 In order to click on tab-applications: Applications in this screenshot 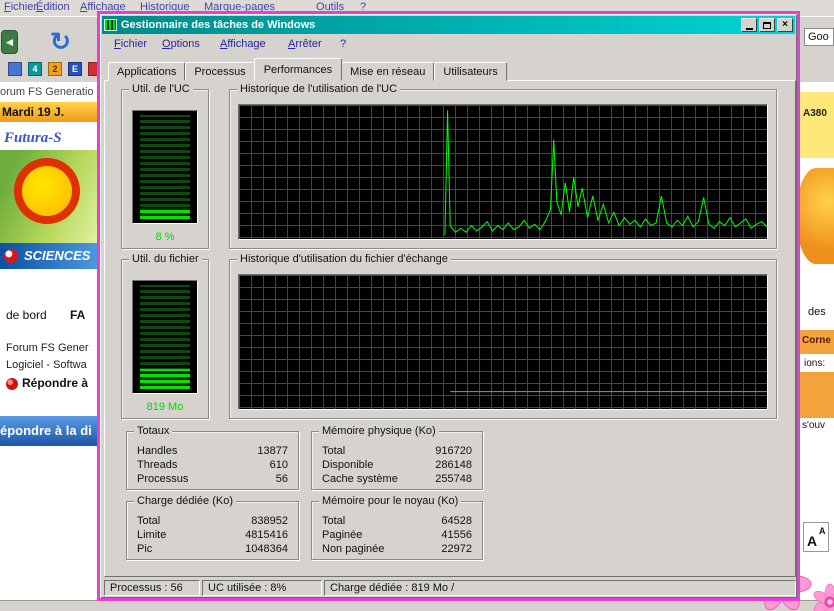, I will do `click(147, 71)`.